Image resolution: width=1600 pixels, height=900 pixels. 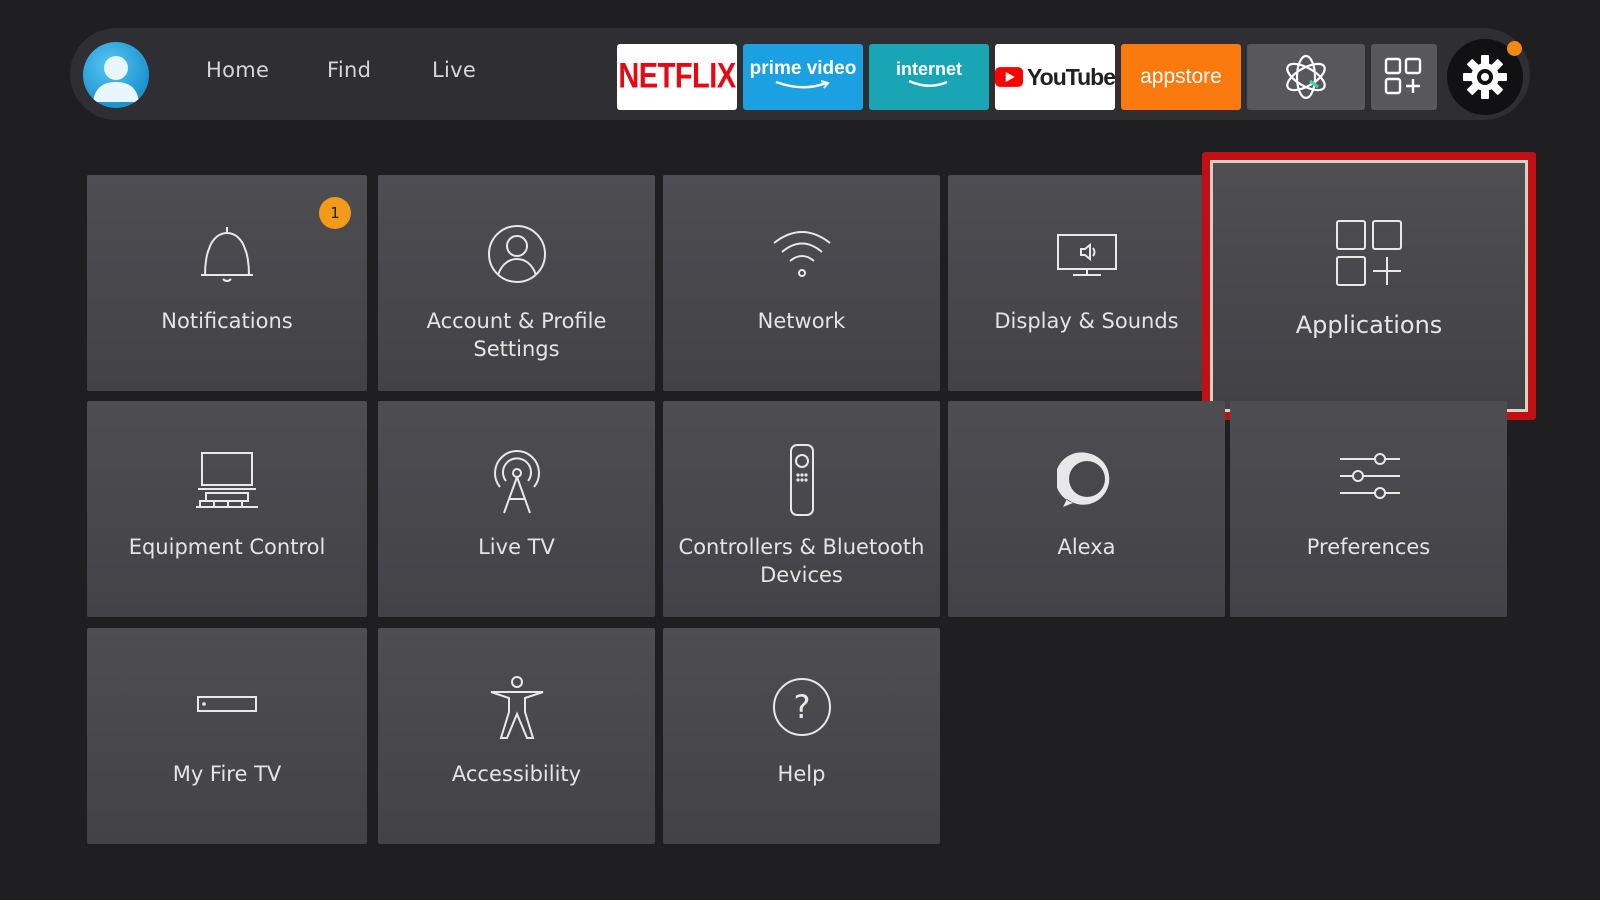 I want to click on all-apps-tile, so click(x=1404, y=77).